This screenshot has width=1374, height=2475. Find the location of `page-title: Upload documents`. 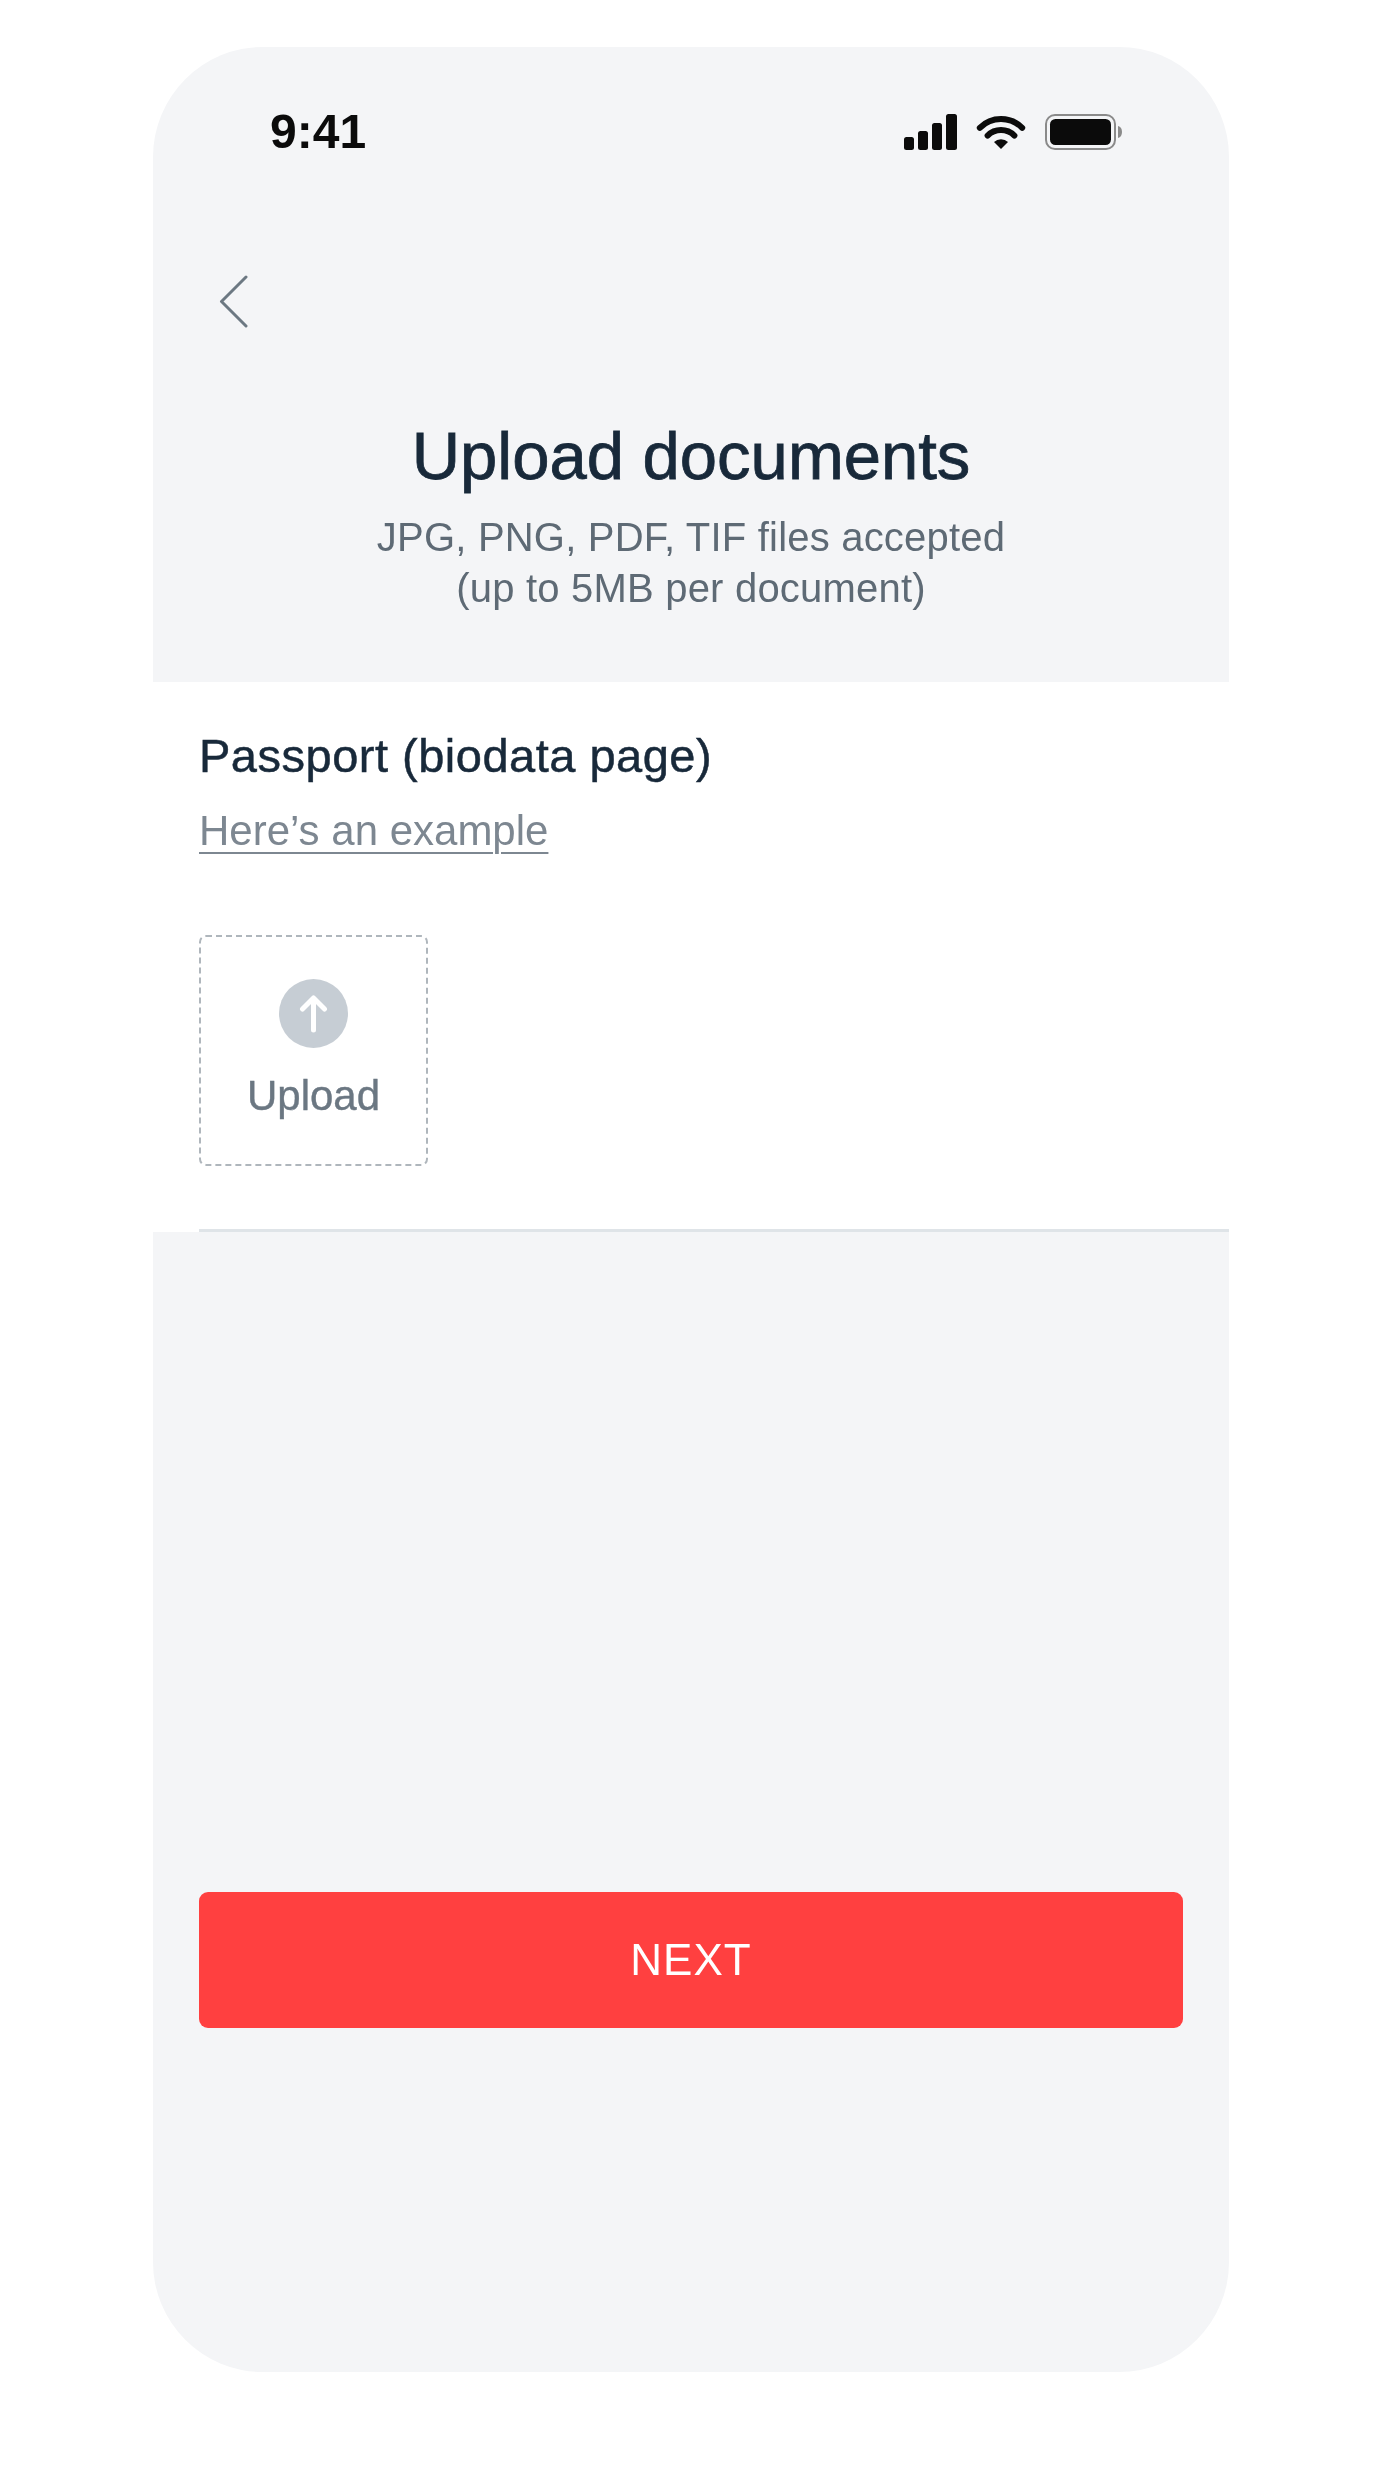

page-title: Upload documents is located at coordinates (691, 456).